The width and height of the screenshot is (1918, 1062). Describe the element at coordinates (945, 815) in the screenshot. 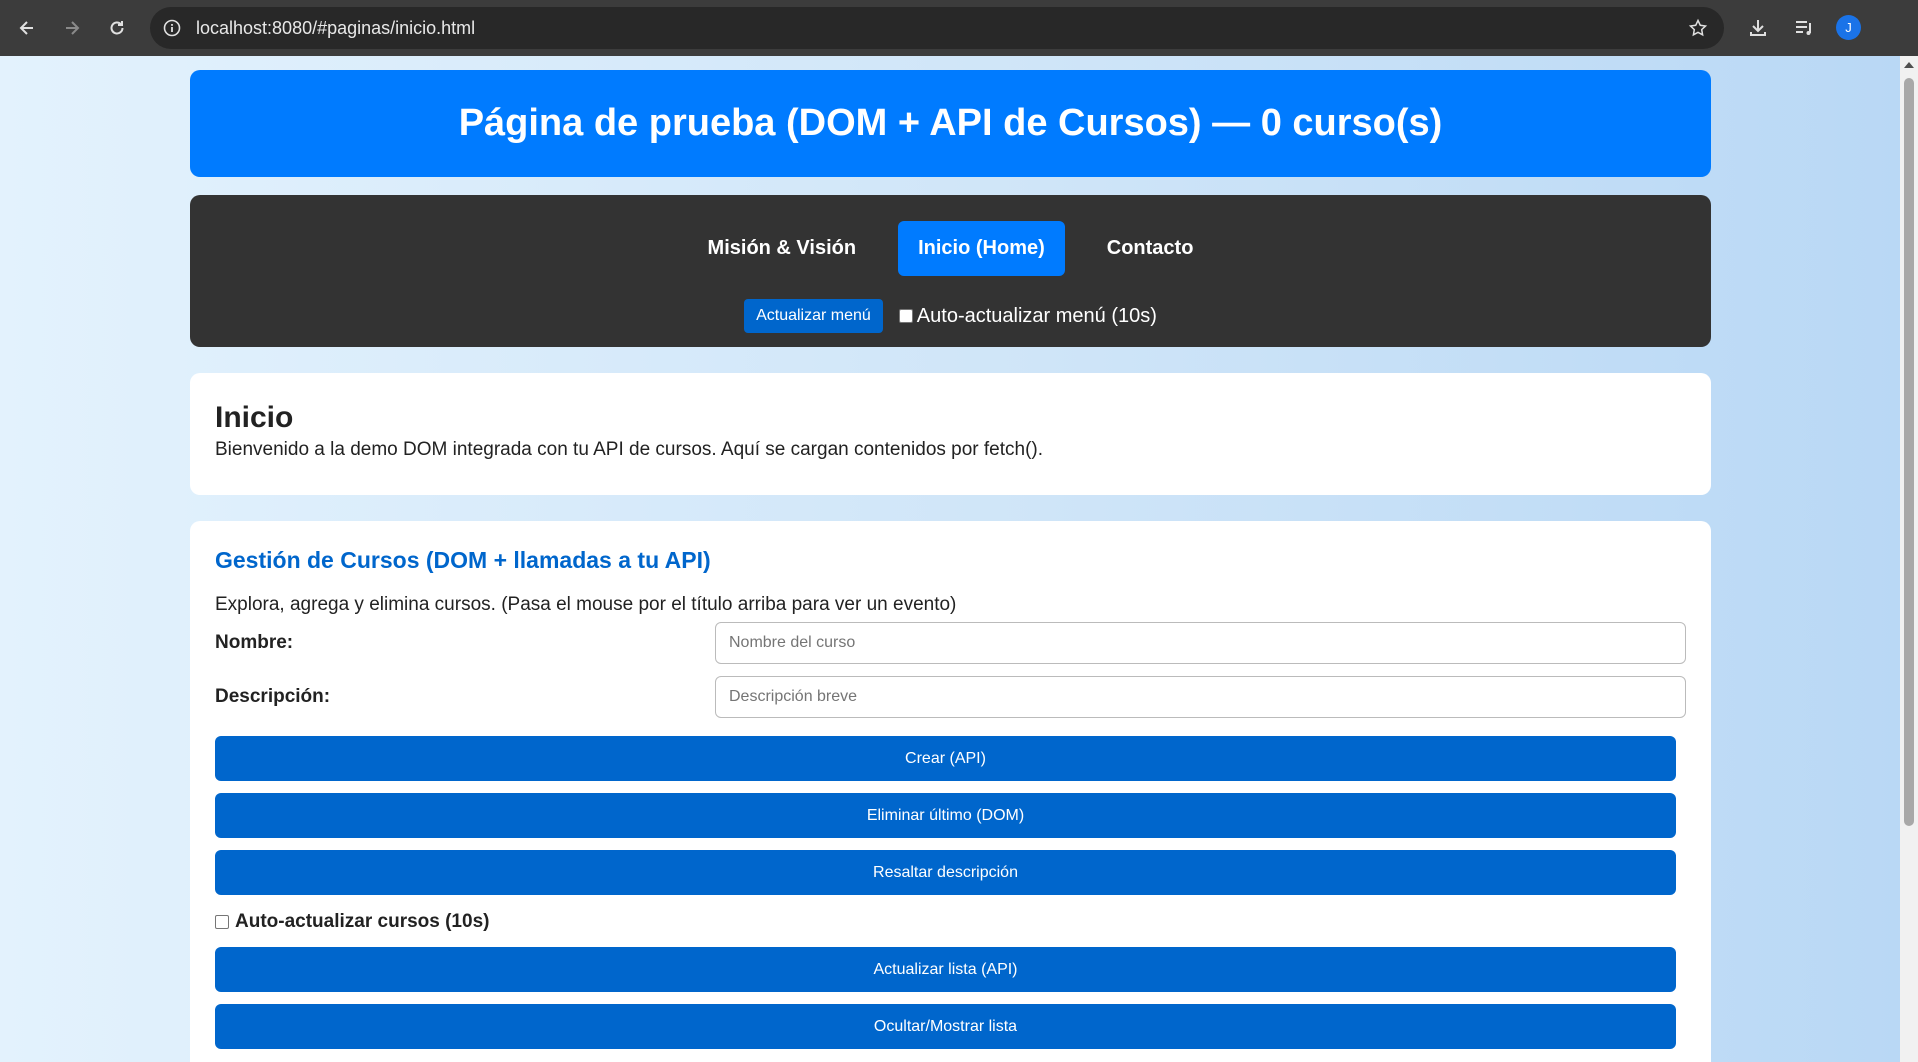

I see `delete-last-button: Eliminar último (DOM)` at that location.